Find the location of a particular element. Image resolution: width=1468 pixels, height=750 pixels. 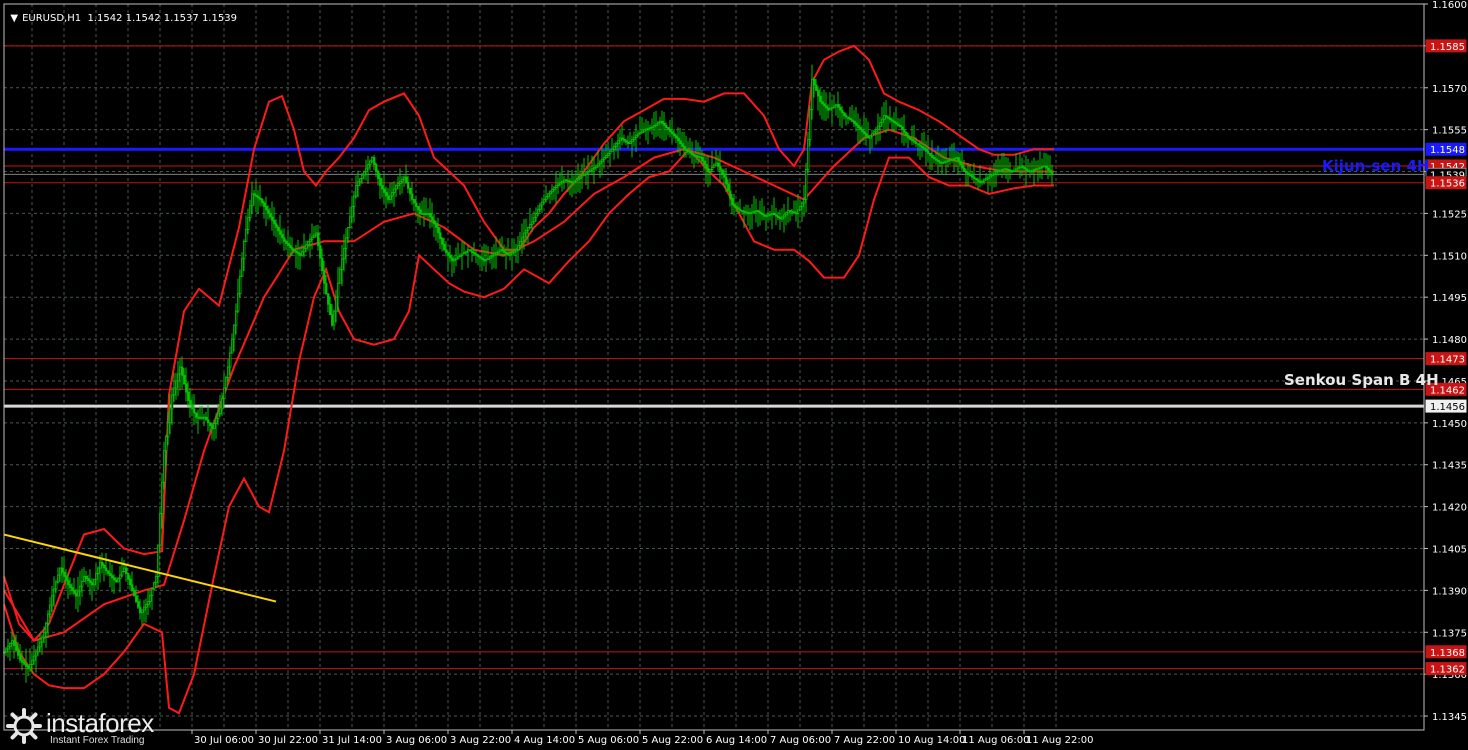

price-label-1.1456: 1.1456 is located at coordinates (1447, 407).